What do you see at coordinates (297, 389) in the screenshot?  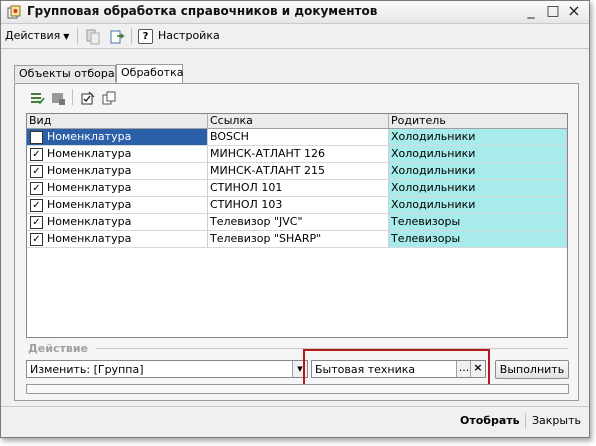 I see `progress-bar` at bounding box center [297, 389].